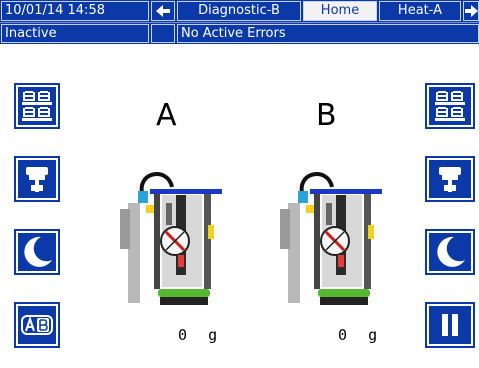 The image size is (479, 368). I want to click on header-bar: 10/01/14 14:58 Diagnostic-B Home Heat-A, so click(239, 11).